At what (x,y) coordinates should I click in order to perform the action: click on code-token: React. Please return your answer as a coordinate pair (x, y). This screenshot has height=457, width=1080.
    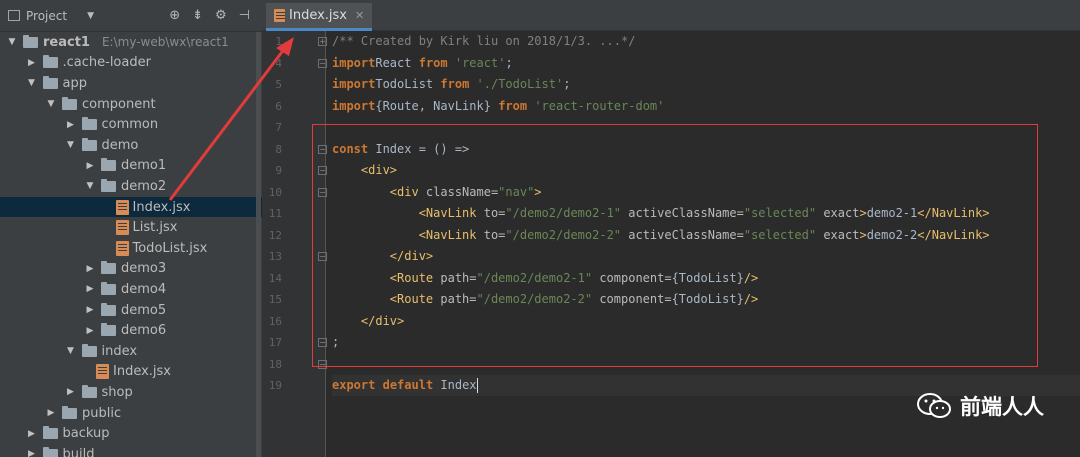
    Looking at the image, I should click on (397, 62).